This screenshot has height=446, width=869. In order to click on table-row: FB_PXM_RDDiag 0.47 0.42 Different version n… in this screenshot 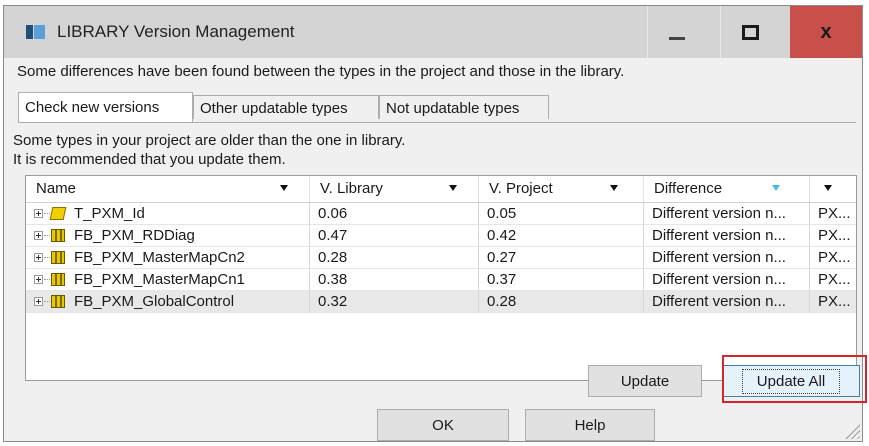, I will do `click(441, 236)`.